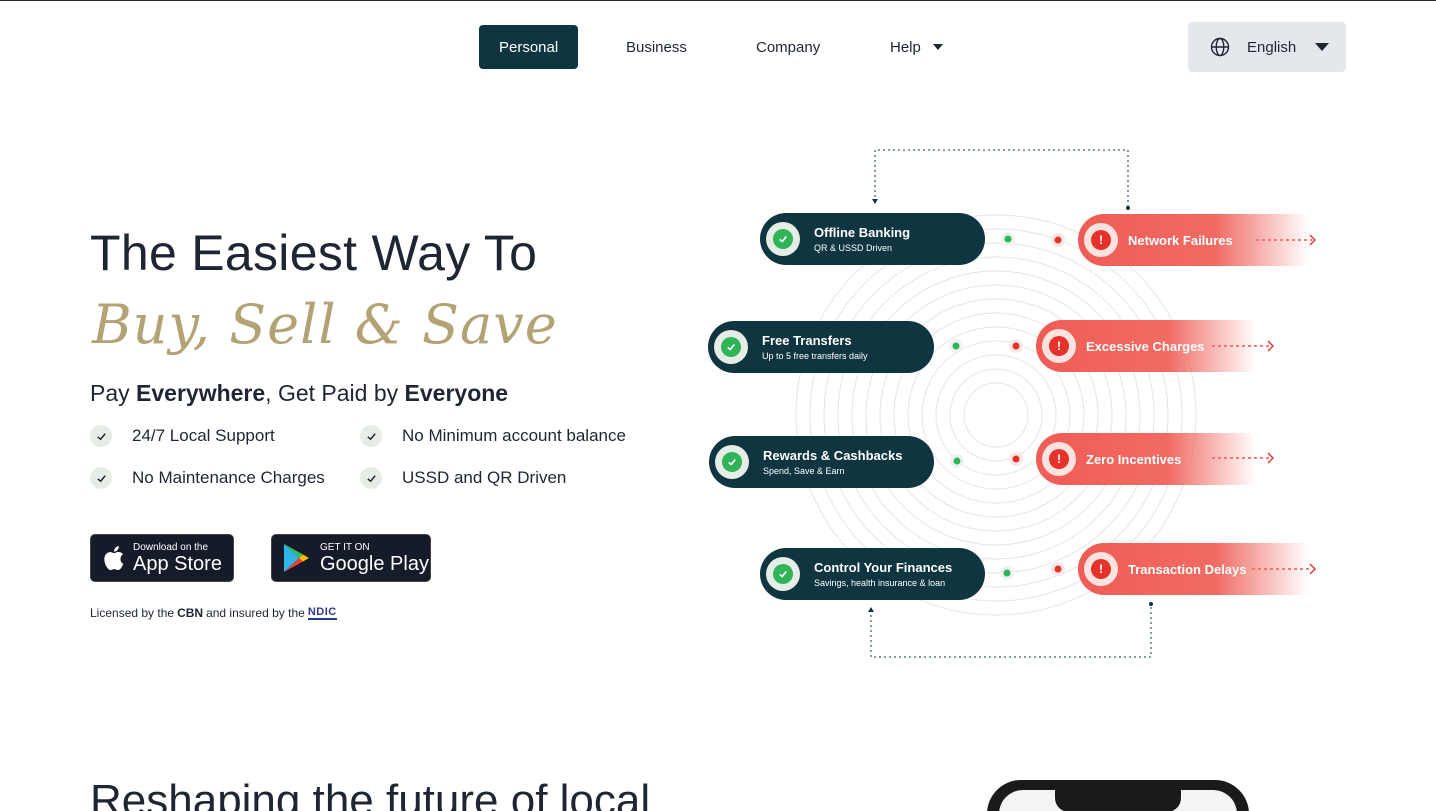 This screenshot has height=811, width=1436. I want to click on phone-mockup, so click(1118, 795).